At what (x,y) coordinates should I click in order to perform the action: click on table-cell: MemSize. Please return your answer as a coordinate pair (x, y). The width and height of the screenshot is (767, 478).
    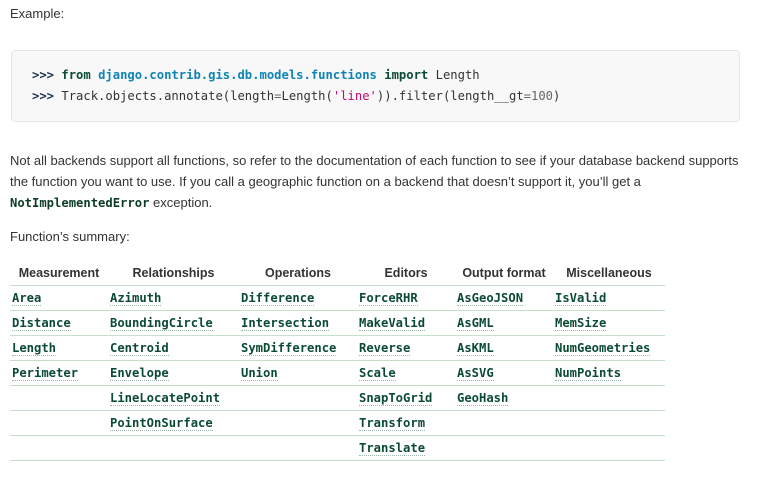
    Looking at the image, I should click on (609, 323).